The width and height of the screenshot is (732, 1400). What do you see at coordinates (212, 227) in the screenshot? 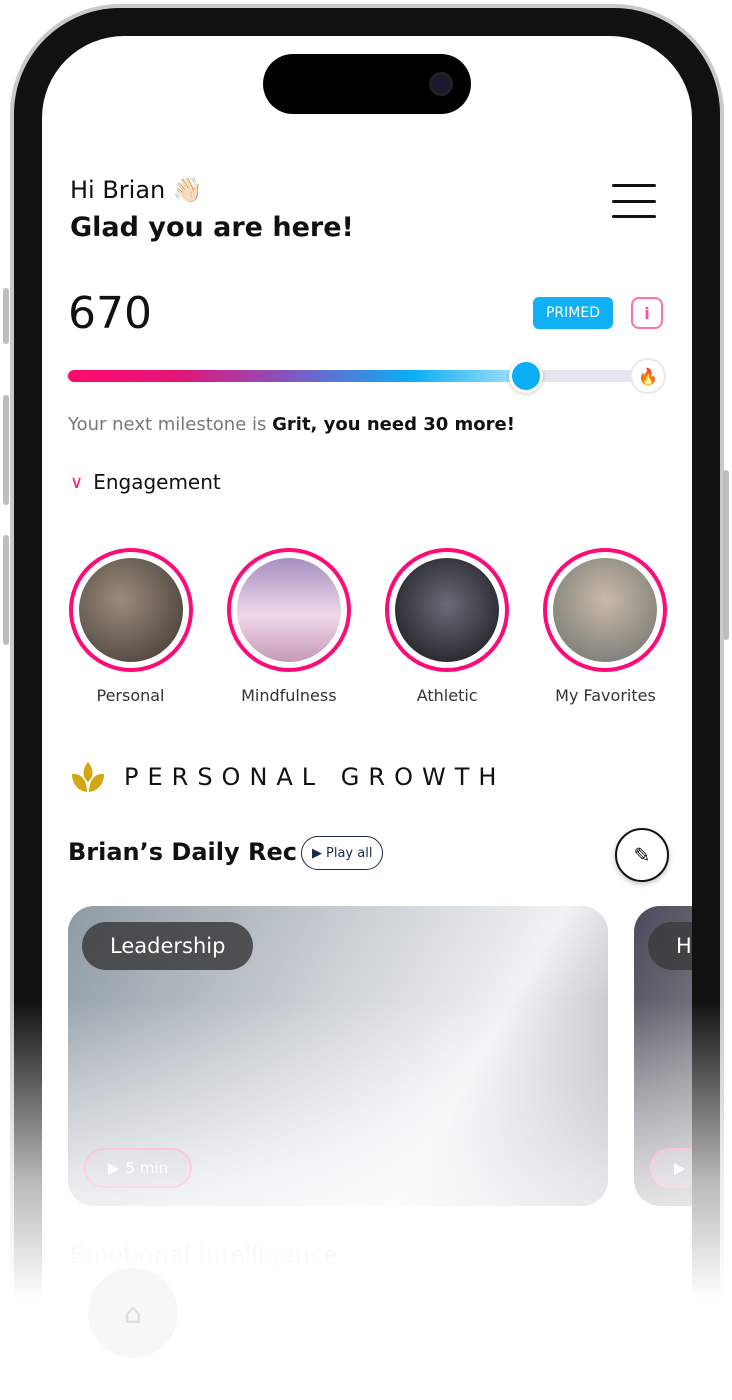
I see `greeting-subtitle: Glad you are here!` at bounding box center [212, 227].